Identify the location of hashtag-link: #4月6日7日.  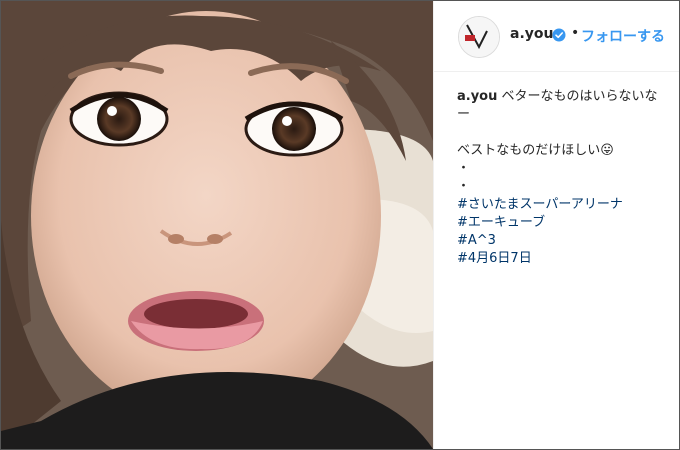
(562, 259).